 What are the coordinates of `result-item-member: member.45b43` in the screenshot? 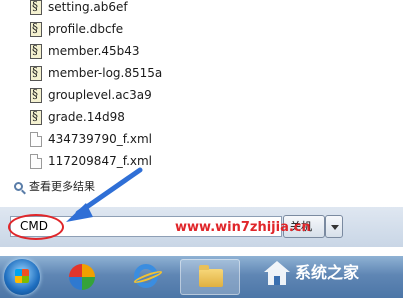 It's located at (85, 51).